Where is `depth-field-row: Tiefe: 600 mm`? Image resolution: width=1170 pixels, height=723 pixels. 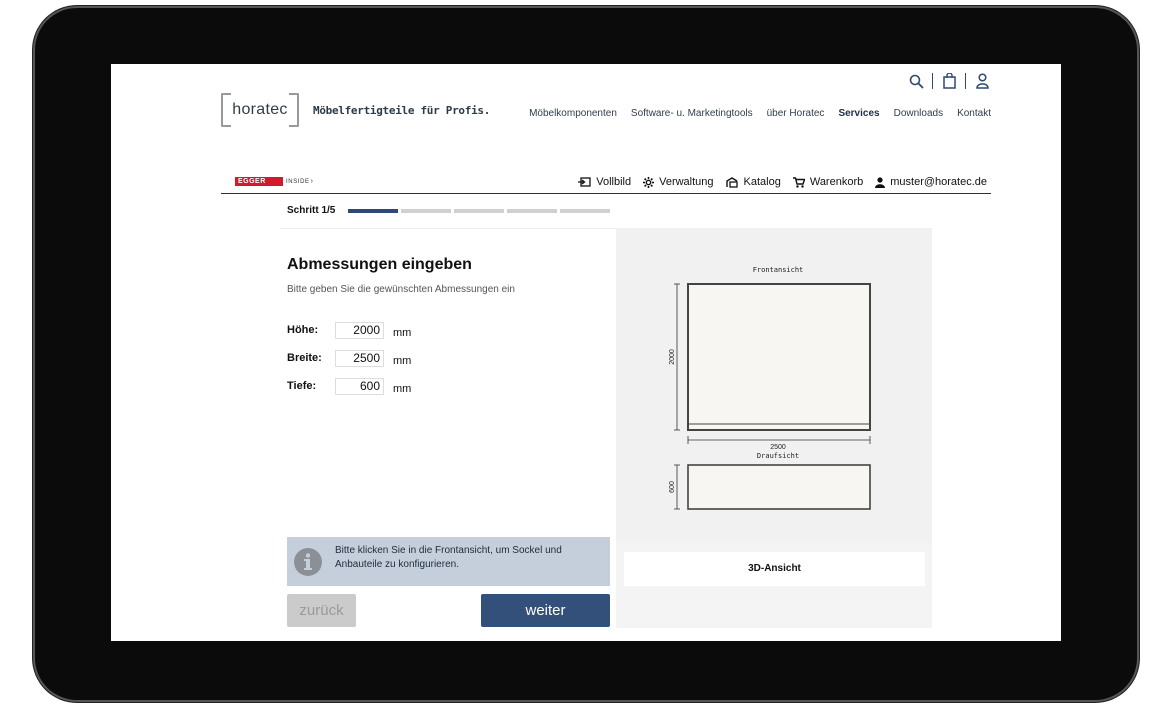 depth-field-row: Tiefe: 600 mm is located at coordinates (349, 386).